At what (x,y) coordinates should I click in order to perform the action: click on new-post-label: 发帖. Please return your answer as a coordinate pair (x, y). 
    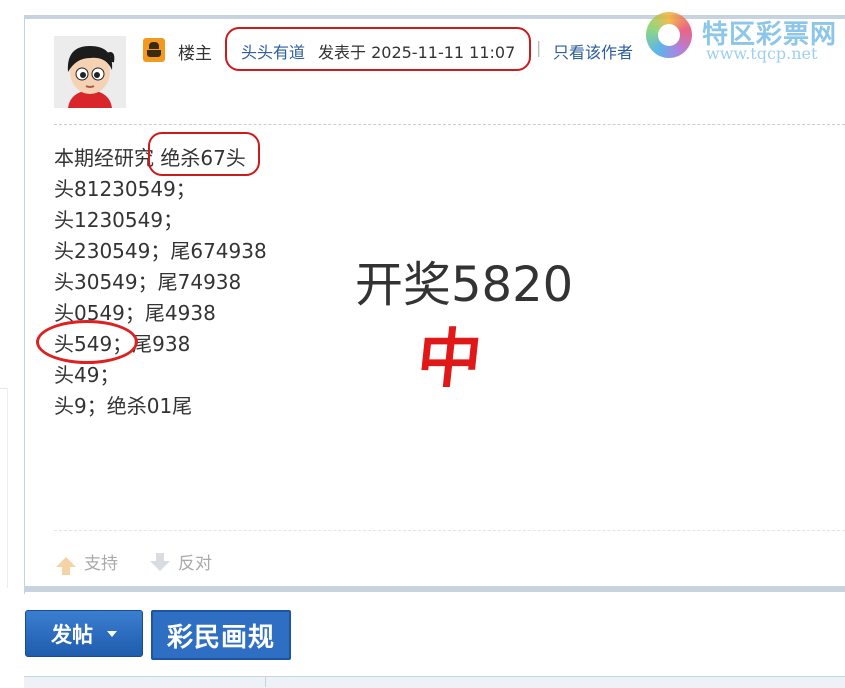
    Looking at the image, I should click on (72, 634).